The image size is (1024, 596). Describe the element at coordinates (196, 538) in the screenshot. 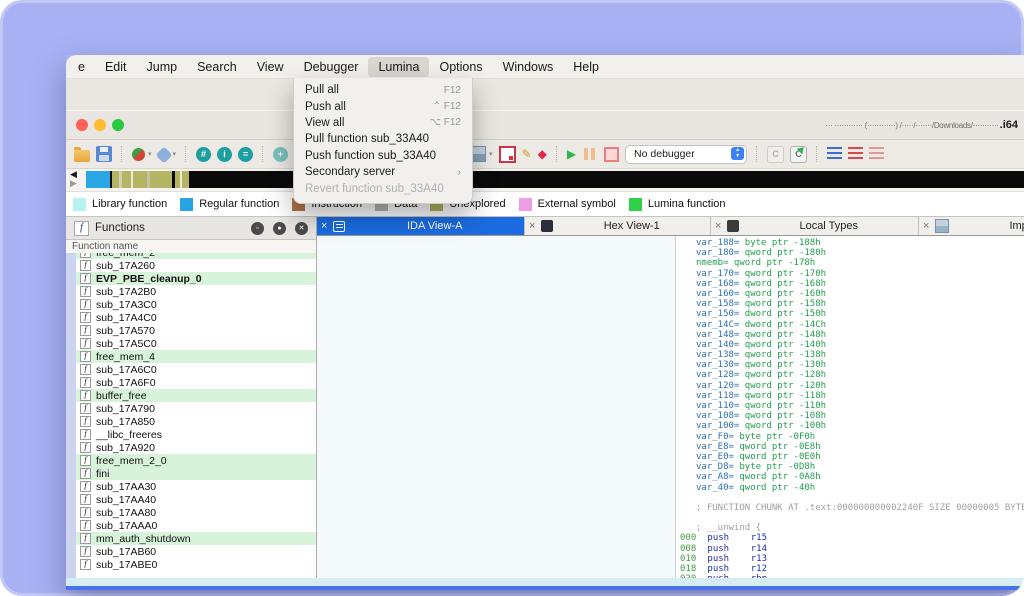

I see `function-row: f mm_auth_shutdown` at that location.